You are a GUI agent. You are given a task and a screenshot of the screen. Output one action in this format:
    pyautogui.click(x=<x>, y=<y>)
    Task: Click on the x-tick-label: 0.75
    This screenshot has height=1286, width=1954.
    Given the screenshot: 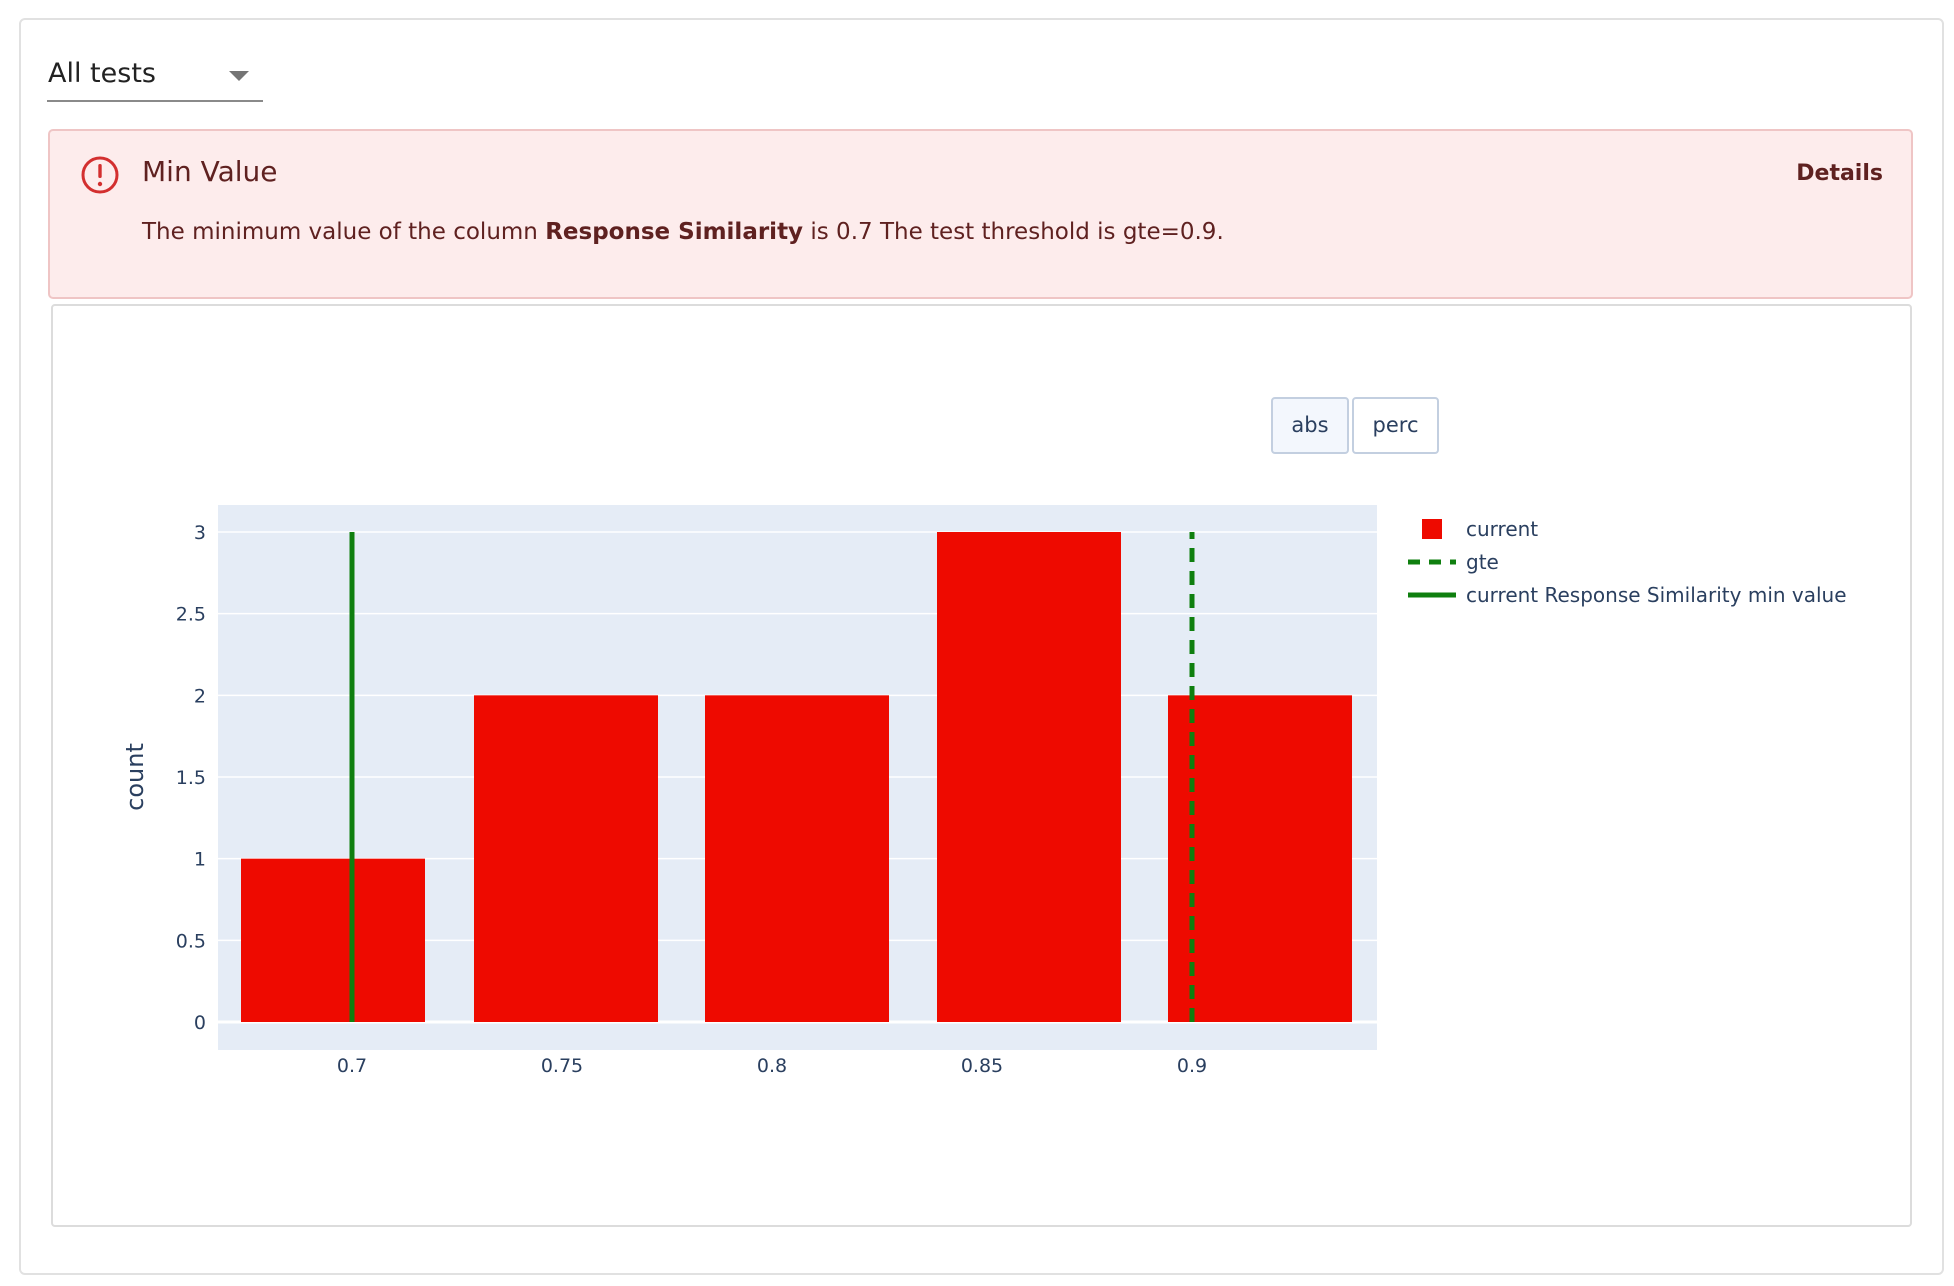 What is the action you would take?
    pyautogui.click(x=562, y=1066)
    